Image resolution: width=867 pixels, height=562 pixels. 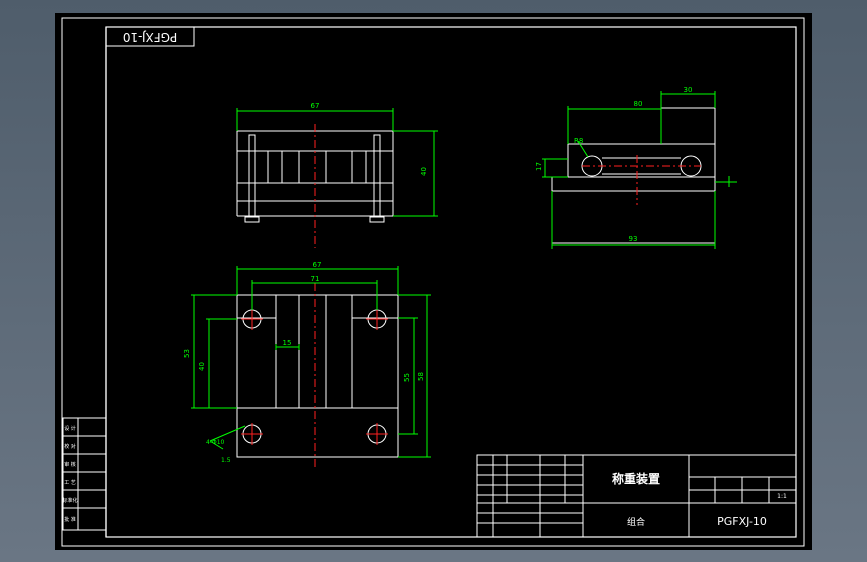 I want to click on left-block-6: 批 准, so click(x=70, y=519).